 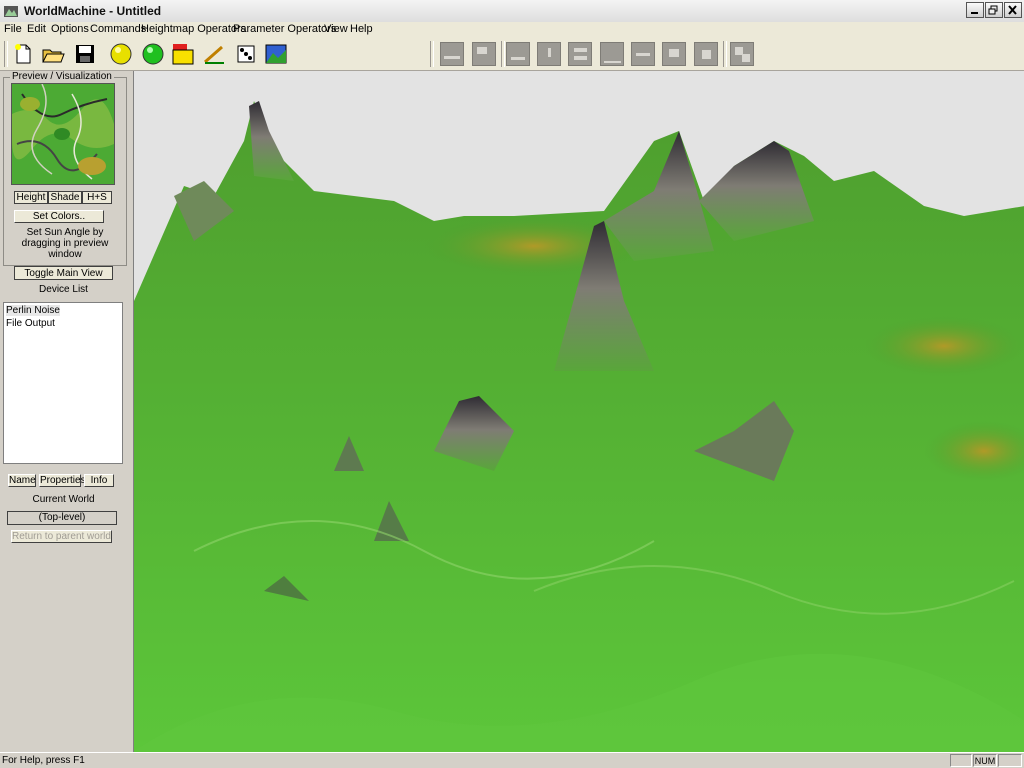 What do you see at coordinates (30, 323) in the screenshot?
I see `device-list-item: File Output` at bounding box center [30, 323].